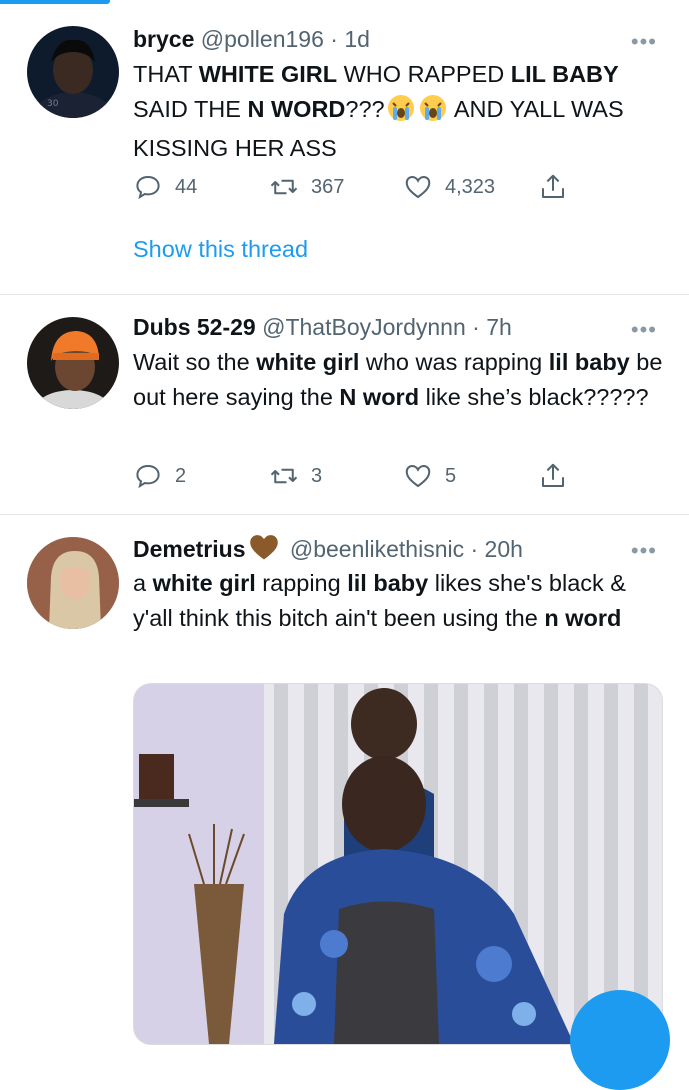 Image resolution: width=689 pixels, height=1090 pixels. Describe the element at coordinates (220, 249) in the screenshot. I see `show-thread-link: Show this thread` at that location.